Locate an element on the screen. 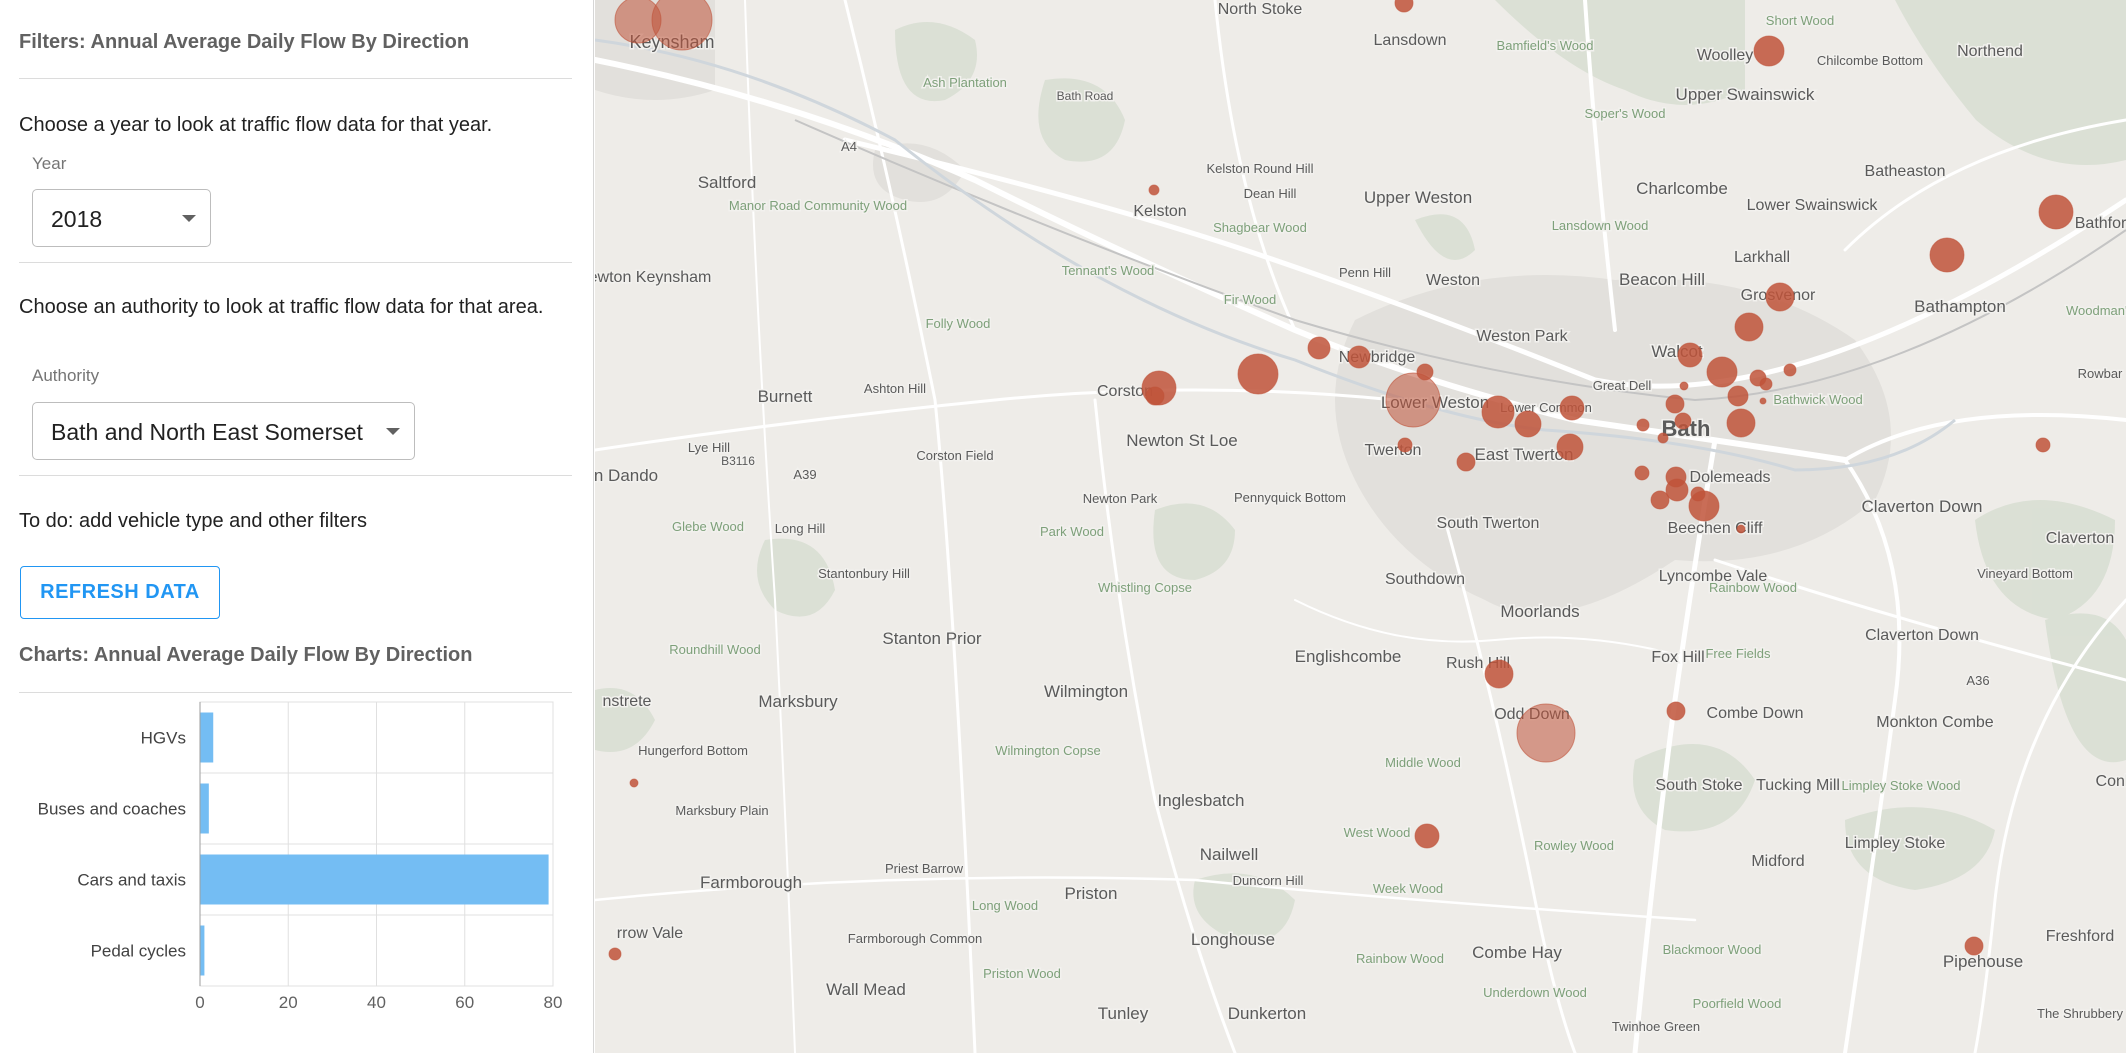 The image size is (2126, 1053). x-tick-label: 60 is located at coordinates (464, 1002).